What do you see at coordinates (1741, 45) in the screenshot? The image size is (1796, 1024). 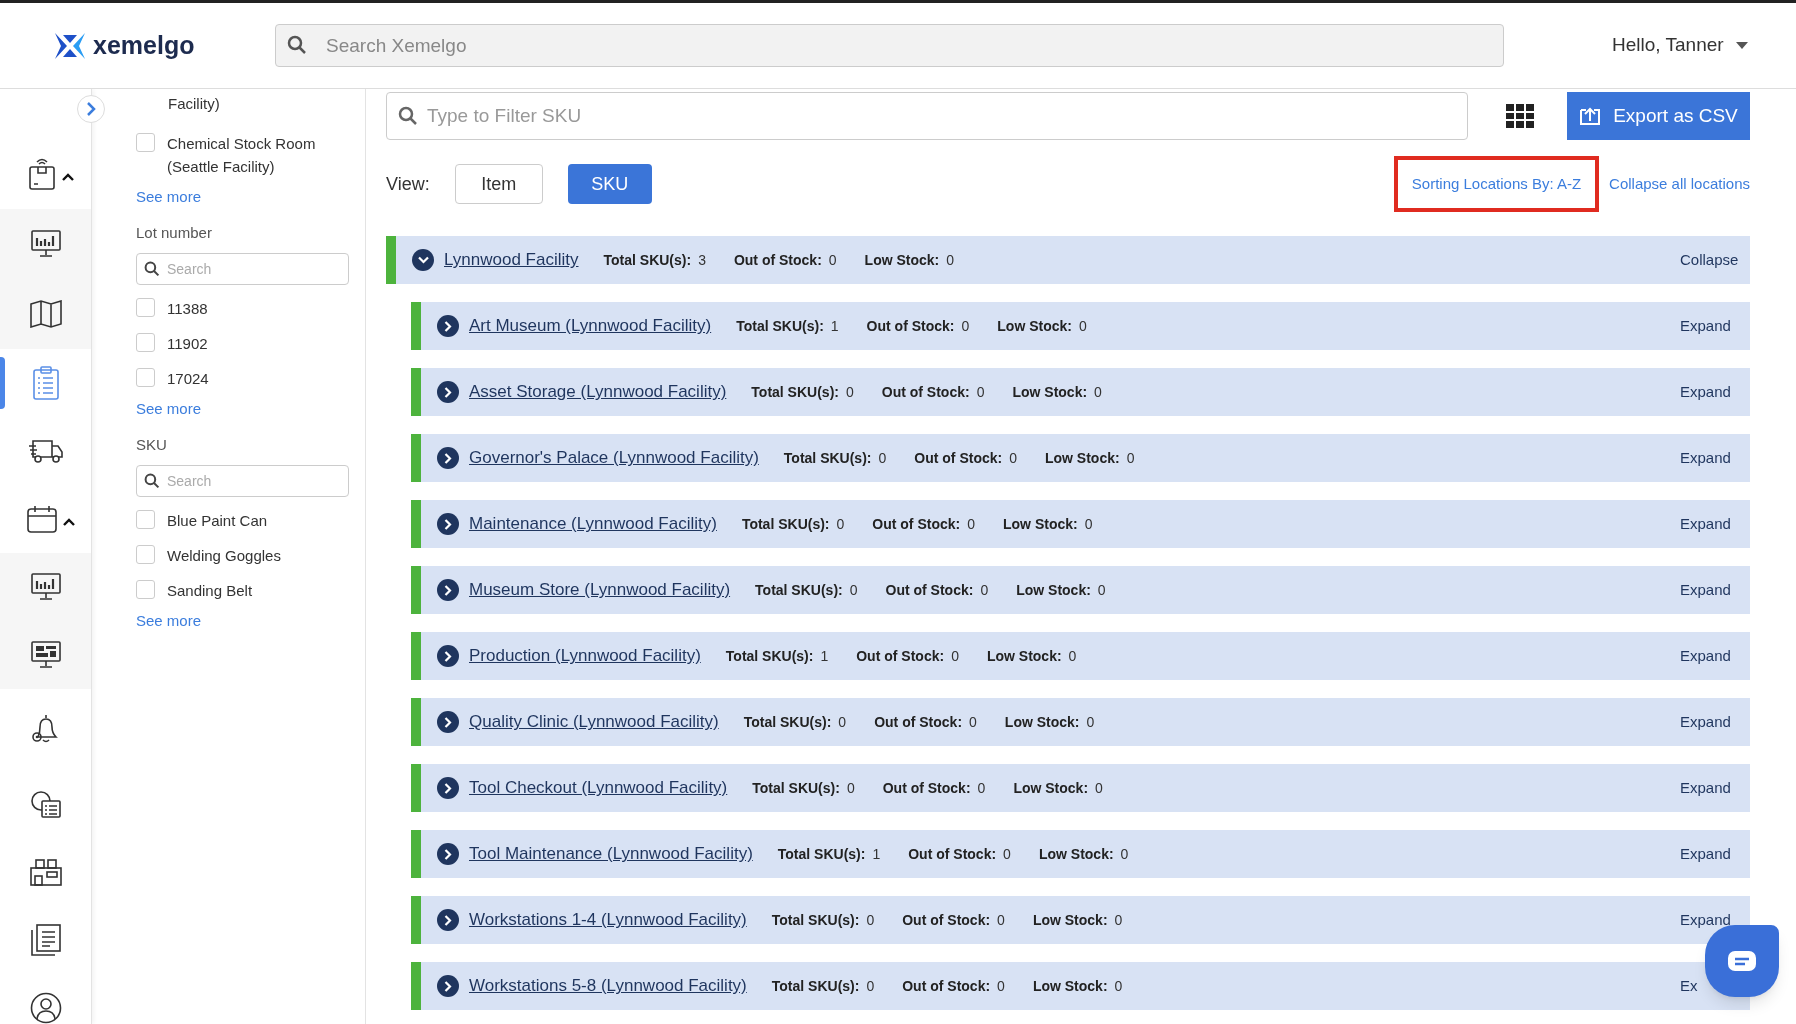 I see `caret-icon` at bounding box center [1741, 45].